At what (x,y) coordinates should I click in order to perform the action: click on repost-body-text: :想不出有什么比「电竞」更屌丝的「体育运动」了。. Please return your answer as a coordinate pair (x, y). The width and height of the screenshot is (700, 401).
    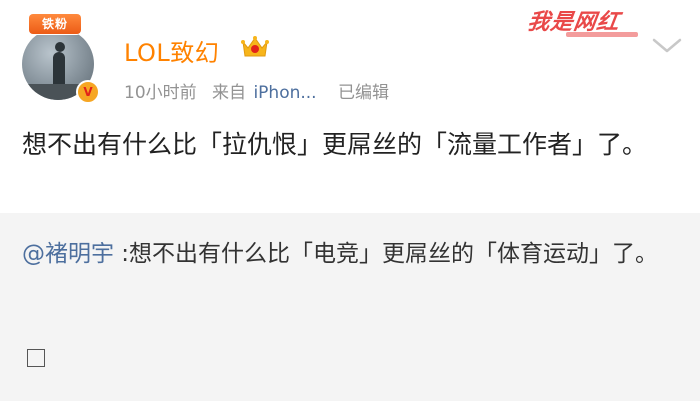
    Looking at the image, I should click on (386, 254).